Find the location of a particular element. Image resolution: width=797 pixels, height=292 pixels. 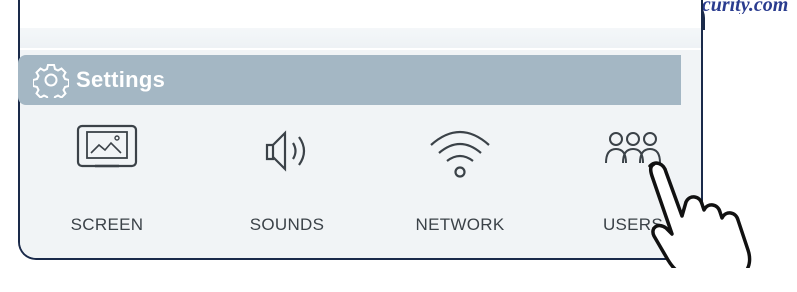

gear-icon is located at coordinates (51, 80).